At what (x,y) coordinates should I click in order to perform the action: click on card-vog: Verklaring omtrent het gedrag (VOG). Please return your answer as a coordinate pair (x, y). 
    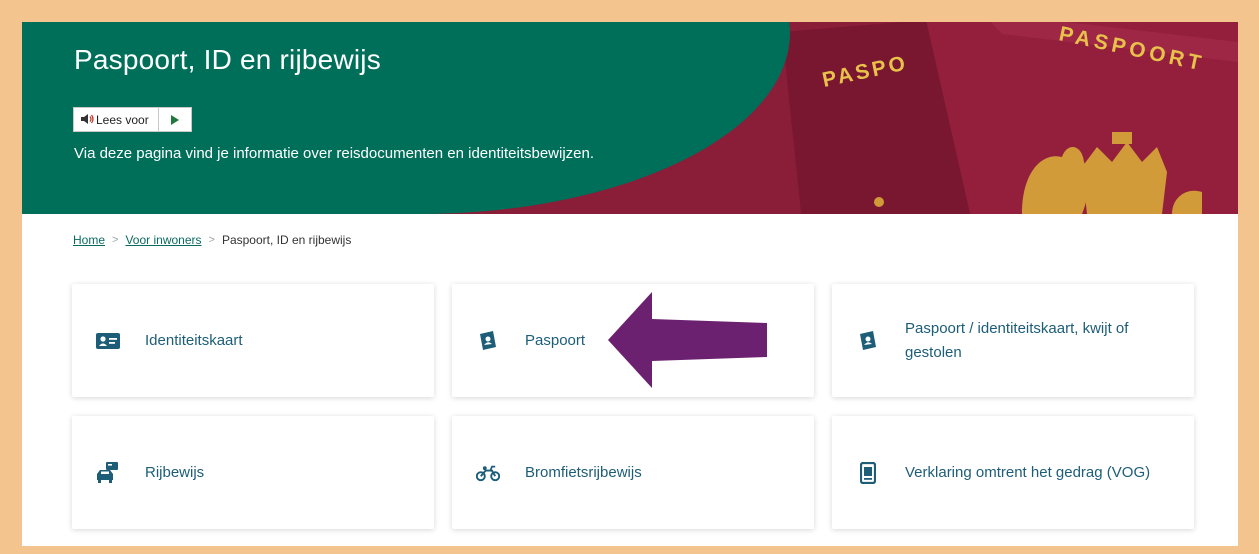
    Looking at the image, I should click on (1013, 472).